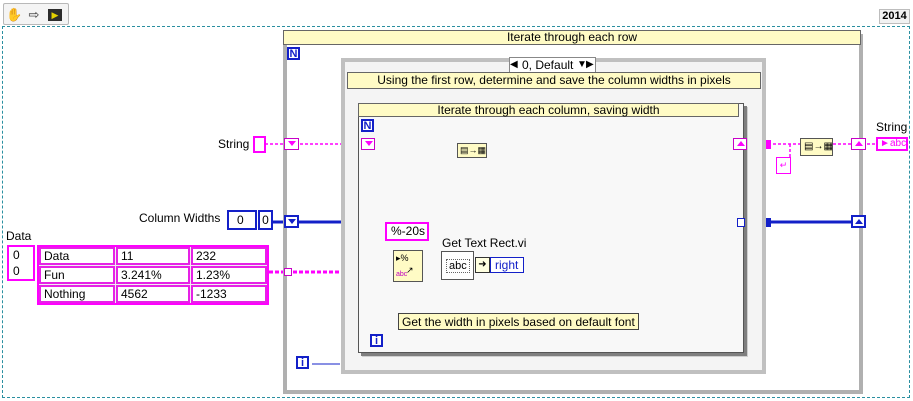  I want to click on table-cell: Data, so click(77, 256).